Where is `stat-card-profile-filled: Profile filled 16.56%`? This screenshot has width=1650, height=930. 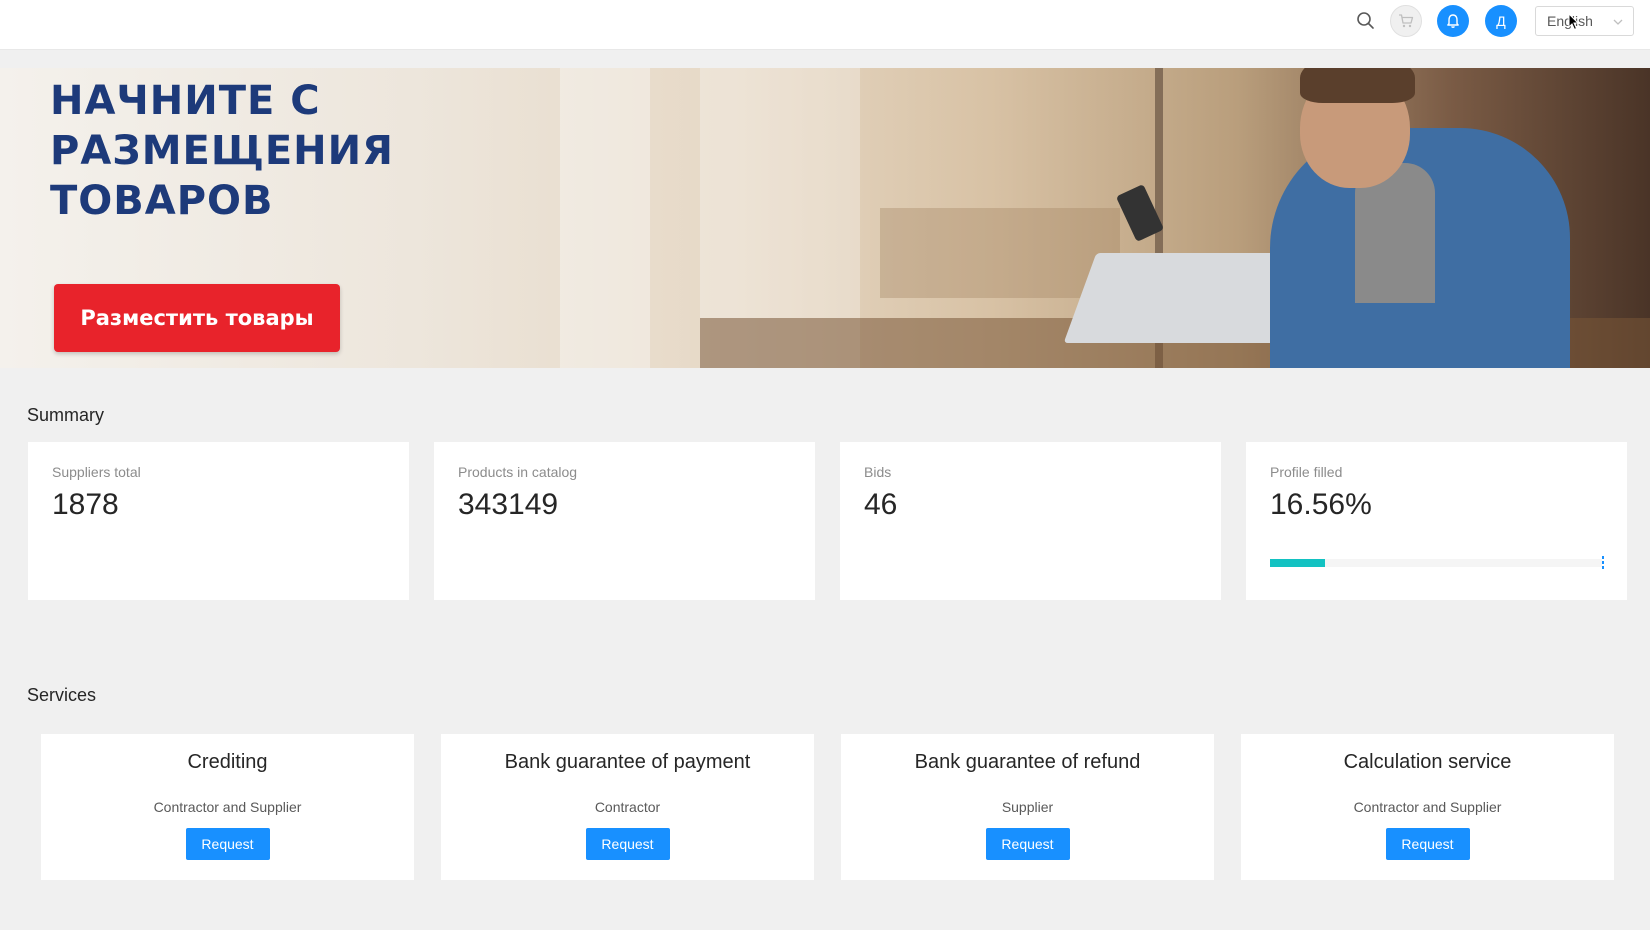
stat-card-profile-filled: Profile filled 16.56% is located at coordinates (1436, 521).